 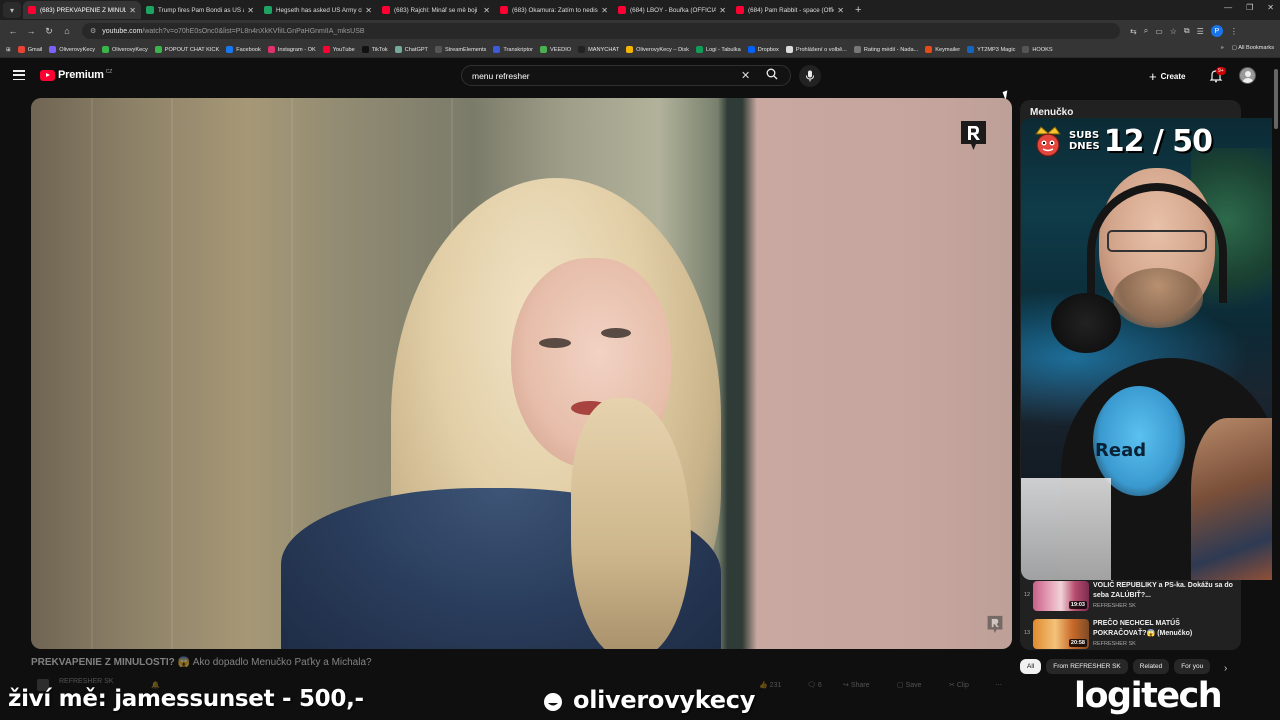 I want to click on apps-icon: ⊞, so click(x=8, y=50).